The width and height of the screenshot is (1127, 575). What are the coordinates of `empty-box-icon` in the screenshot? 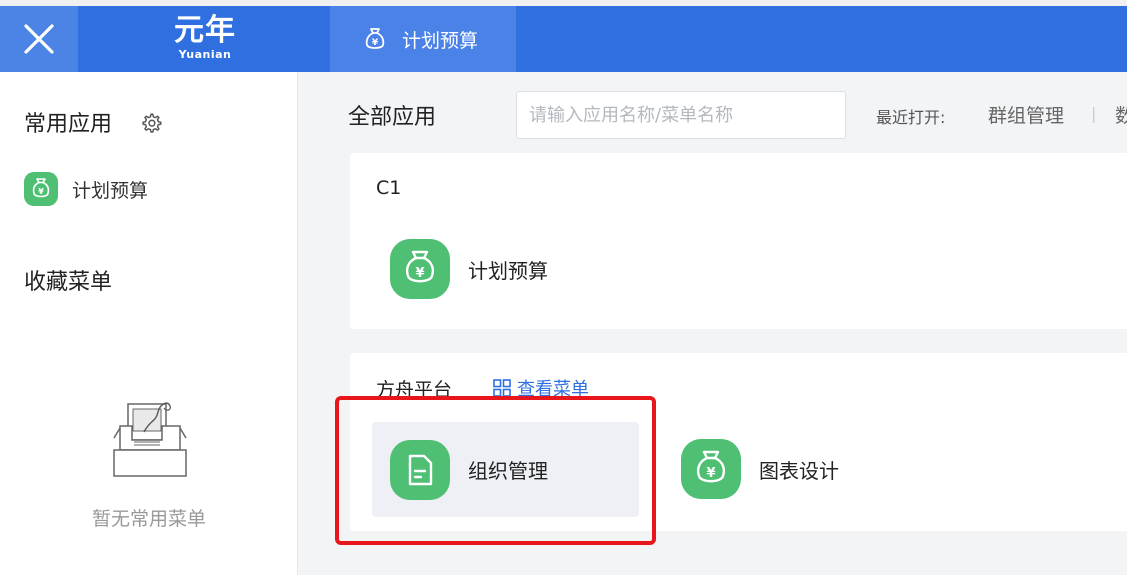 It's located at (150, 439).